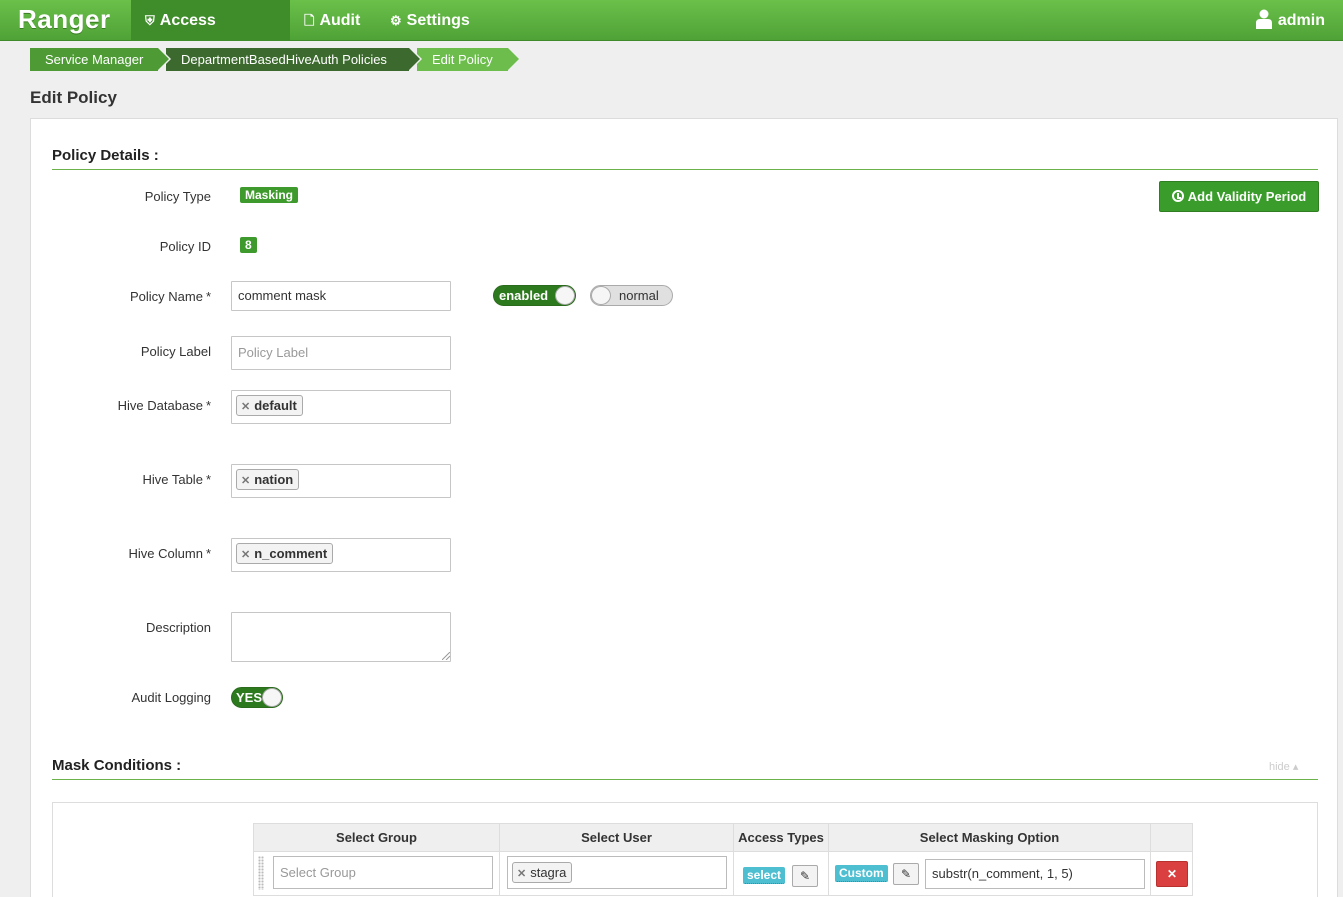  I want to click on breadcrumb-service-manager: Service Manager, so click(100, 59).